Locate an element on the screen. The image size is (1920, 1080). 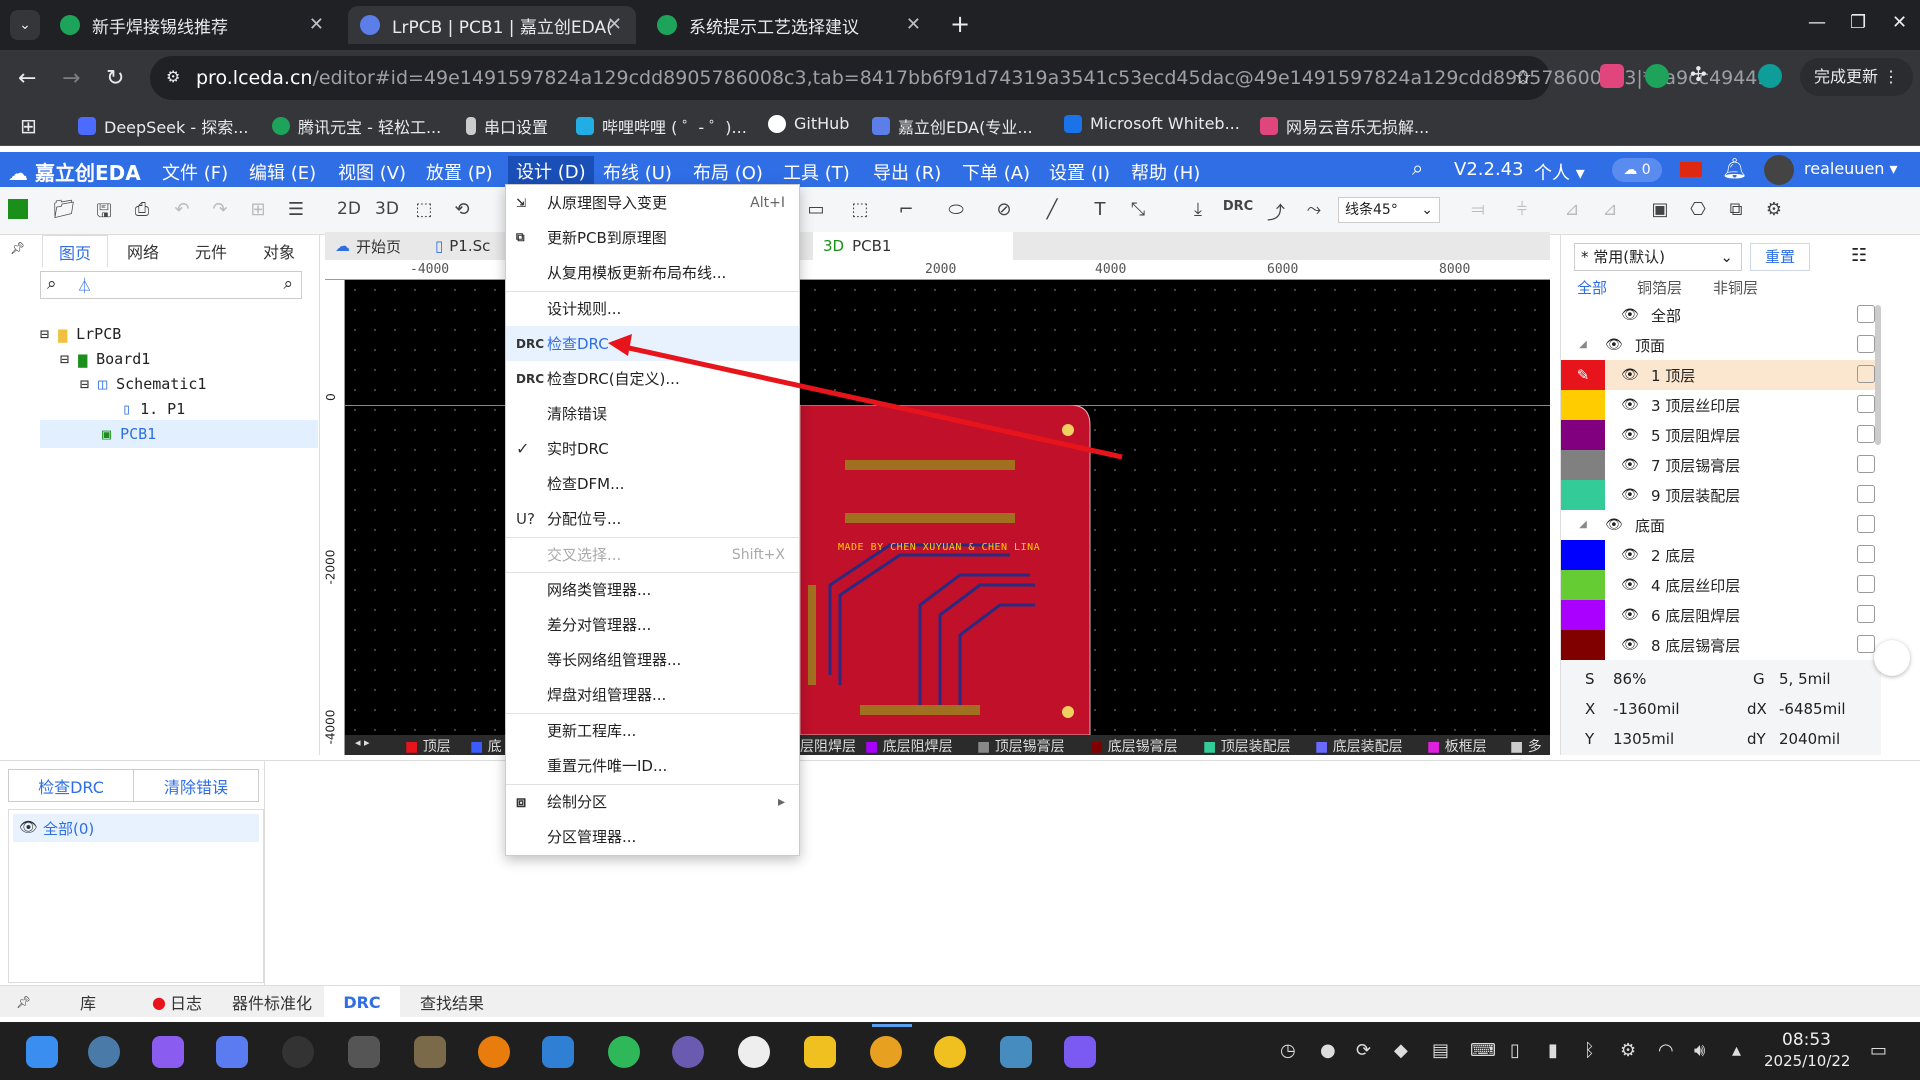
browser-tab: 新手焊接锡线推荐 ✕ is located at coordinates (193, 25).